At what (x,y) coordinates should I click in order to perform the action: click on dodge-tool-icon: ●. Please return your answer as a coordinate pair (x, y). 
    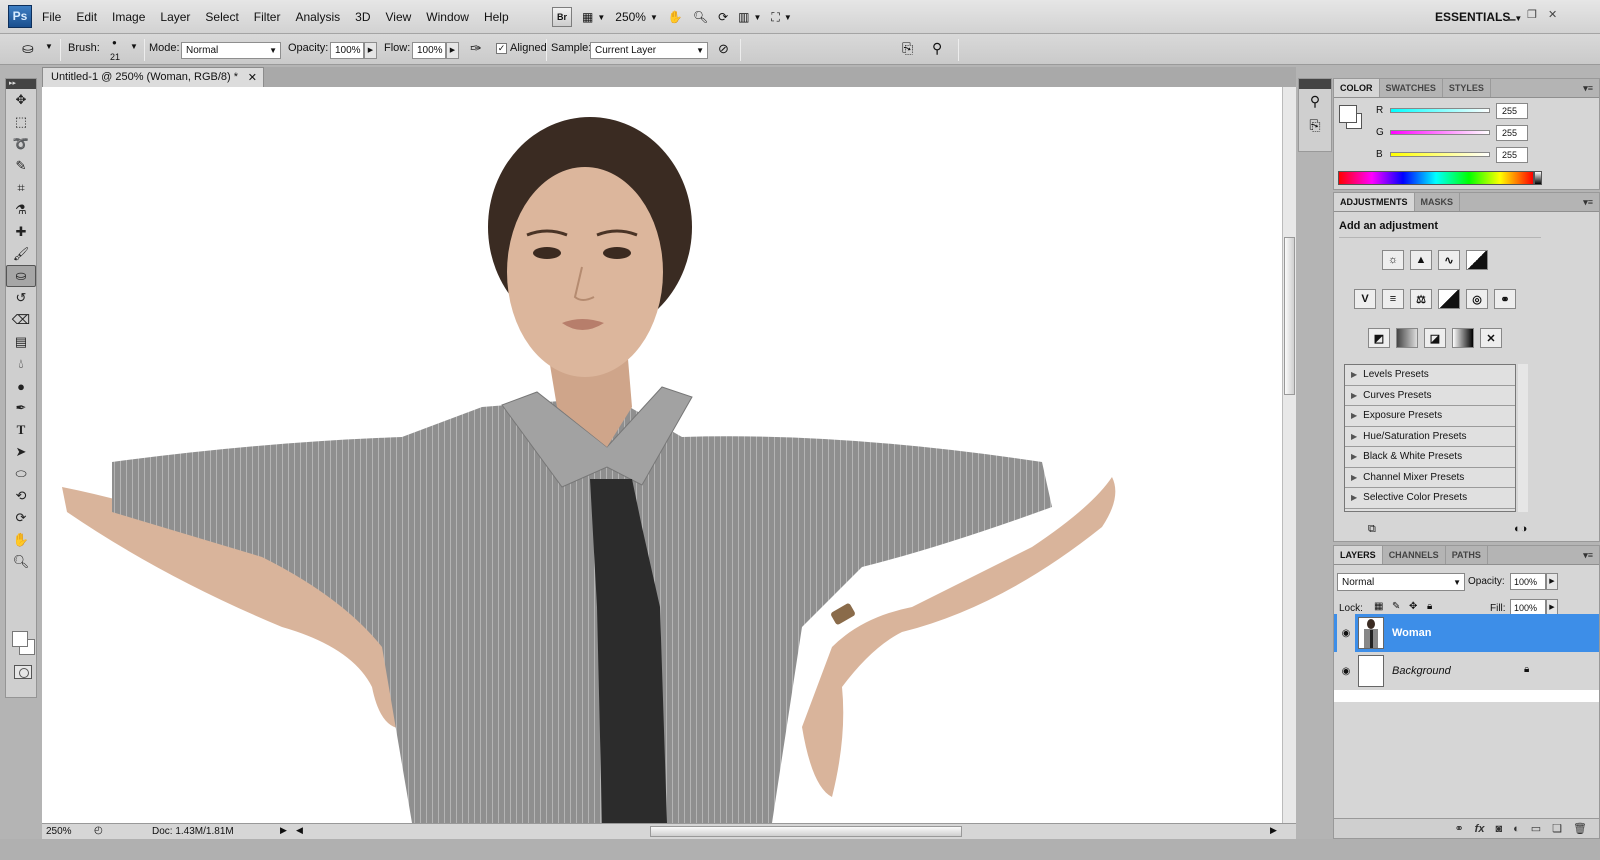
    Looking at the image, I should click on (21, 386).